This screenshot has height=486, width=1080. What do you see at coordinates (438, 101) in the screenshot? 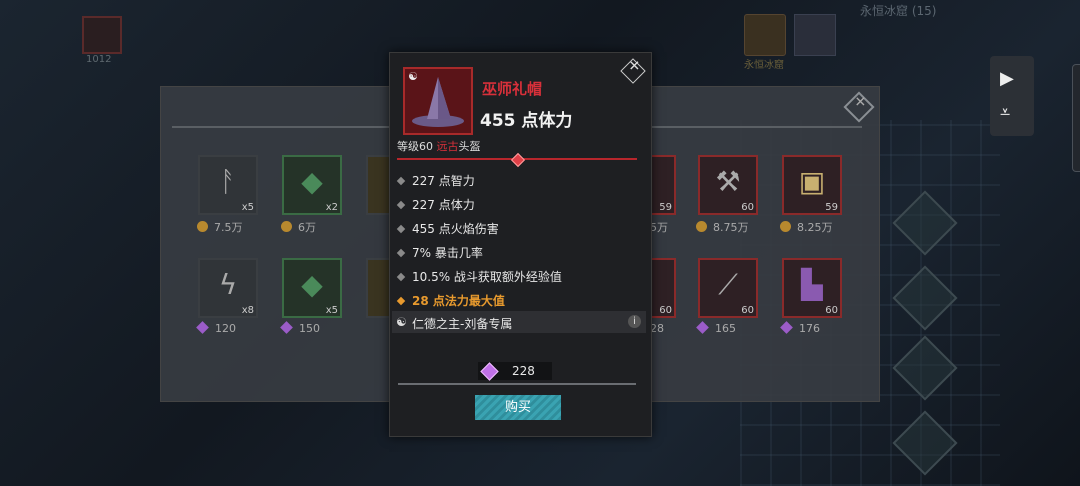
I see `item-icon-frame: ☯` at bounding box center [438, 101].